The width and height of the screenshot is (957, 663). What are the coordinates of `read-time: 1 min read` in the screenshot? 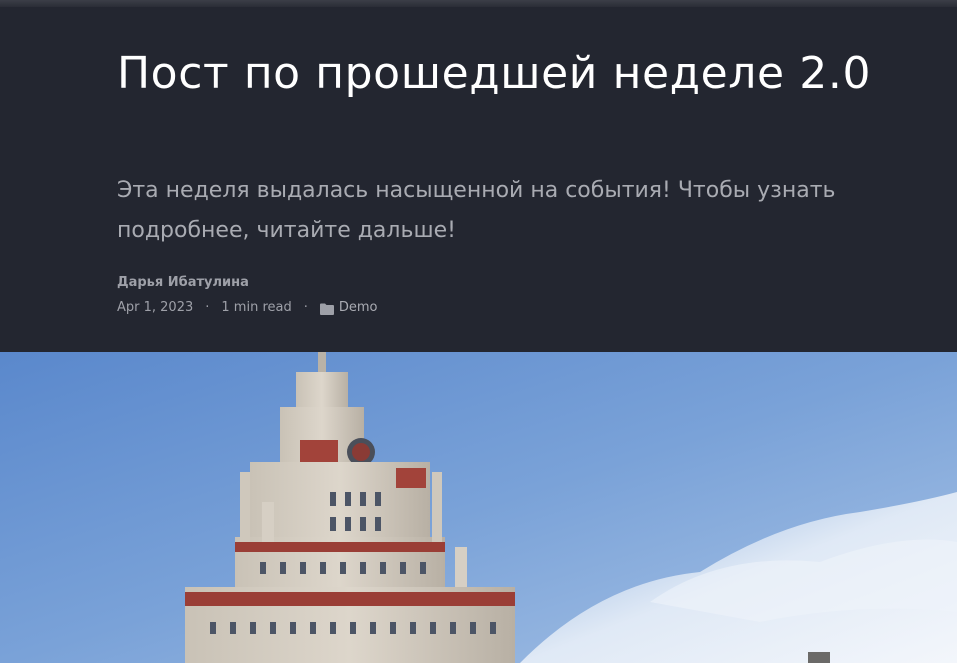 It's located at (256, 307).